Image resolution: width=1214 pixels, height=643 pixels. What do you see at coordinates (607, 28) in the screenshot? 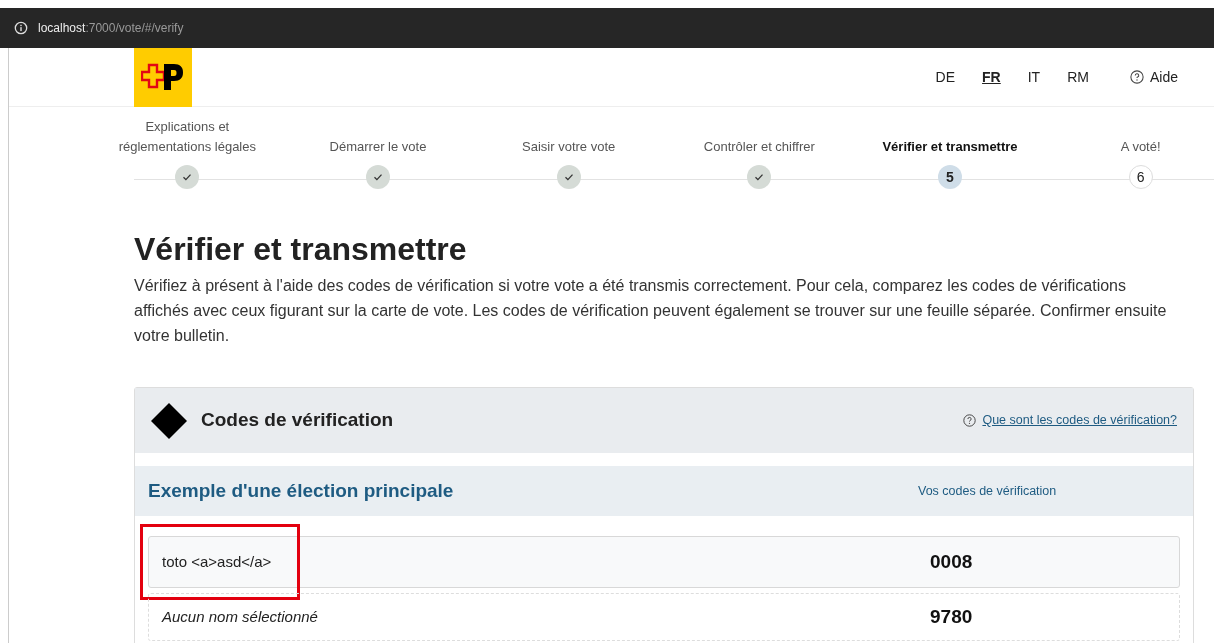
I see `address-bar: localhost:7000/vote/#/verify` at bounding box center [607, 28].